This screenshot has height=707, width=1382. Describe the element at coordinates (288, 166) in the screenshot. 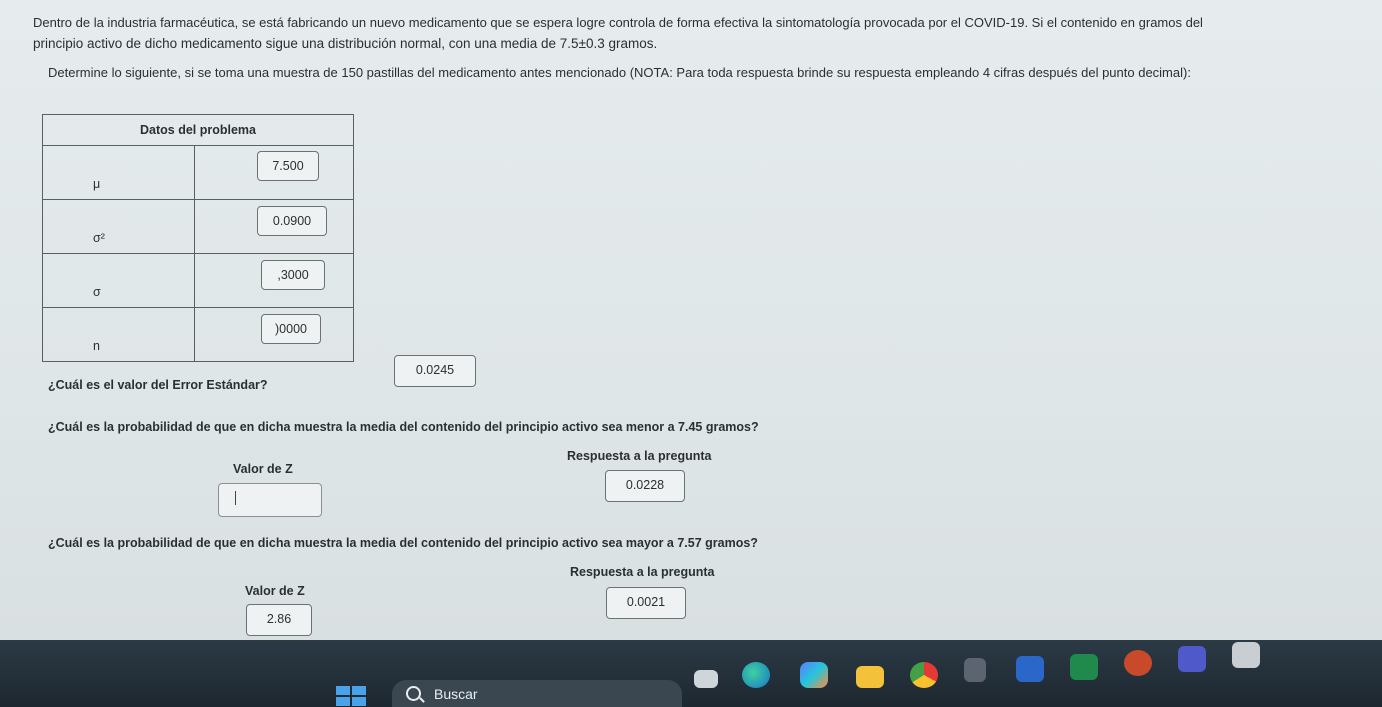

I see `mu-value-field: 7.500` at that location.